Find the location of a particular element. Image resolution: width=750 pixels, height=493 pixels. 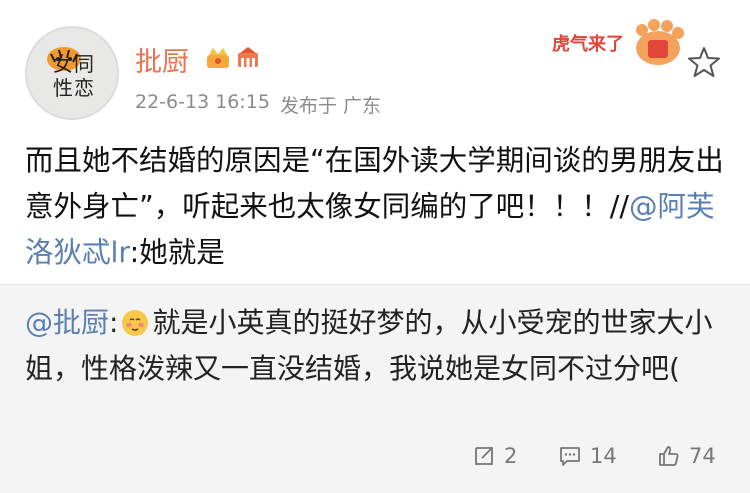

username: 批厨 is located at coordinates (162, 59).